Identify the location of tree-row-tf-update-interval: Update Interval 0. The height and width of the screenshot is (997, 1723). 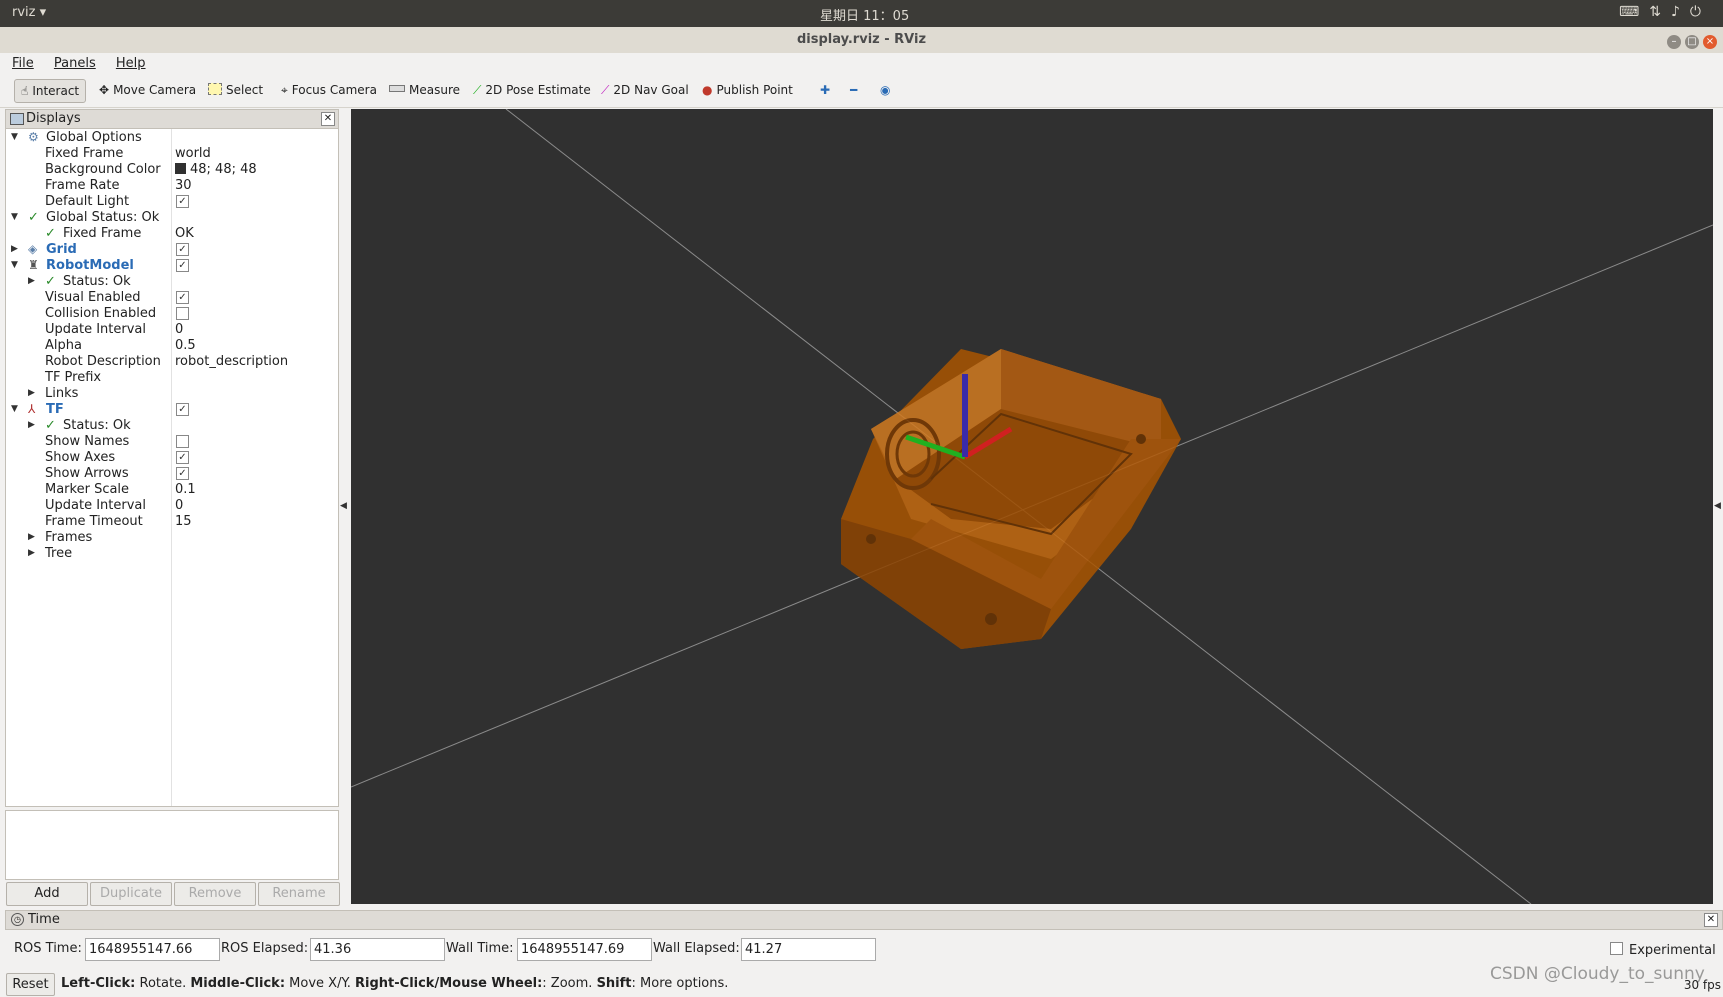
(172, 505).